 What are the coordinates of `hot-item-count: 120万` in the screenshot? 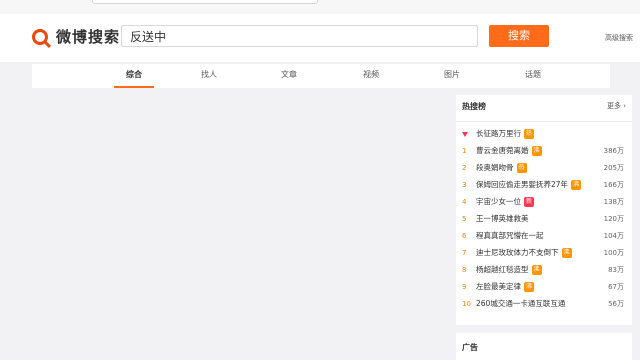 It's located at (613, 219).